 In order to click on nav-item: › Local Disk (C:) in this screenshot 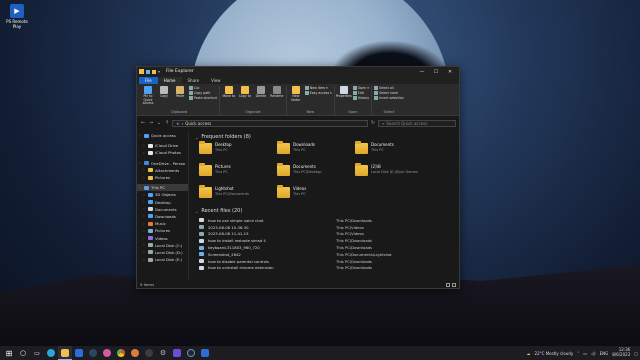, I will do `click(162, 245)`.